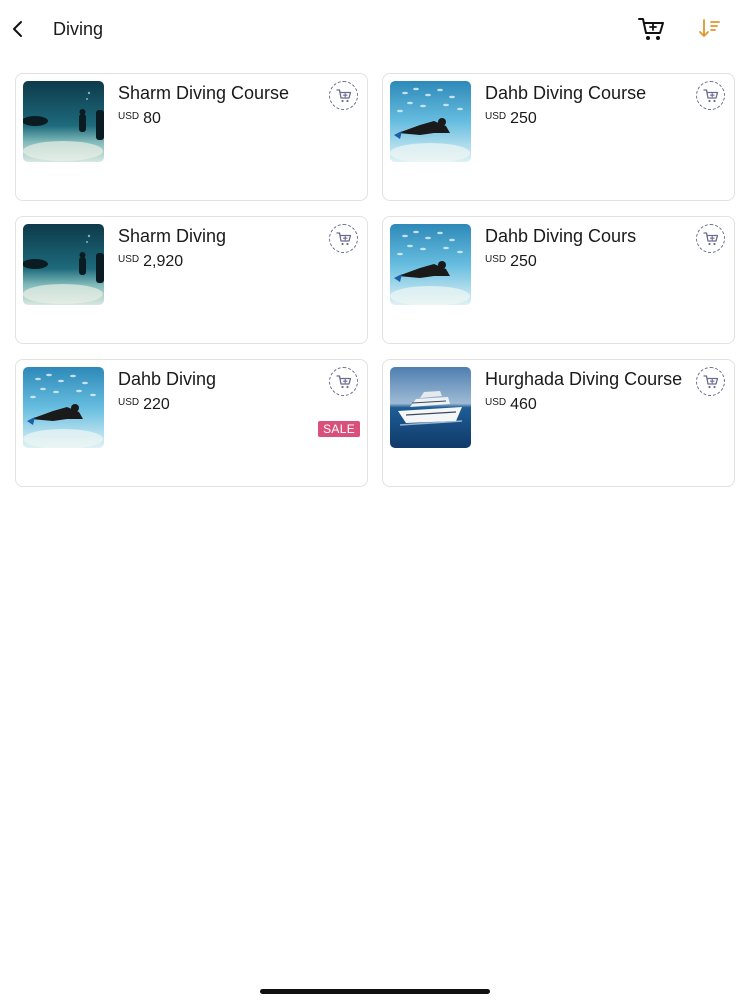 The image size is (750, 1000). I want to click on page-title: Diving, so click(78, 29).